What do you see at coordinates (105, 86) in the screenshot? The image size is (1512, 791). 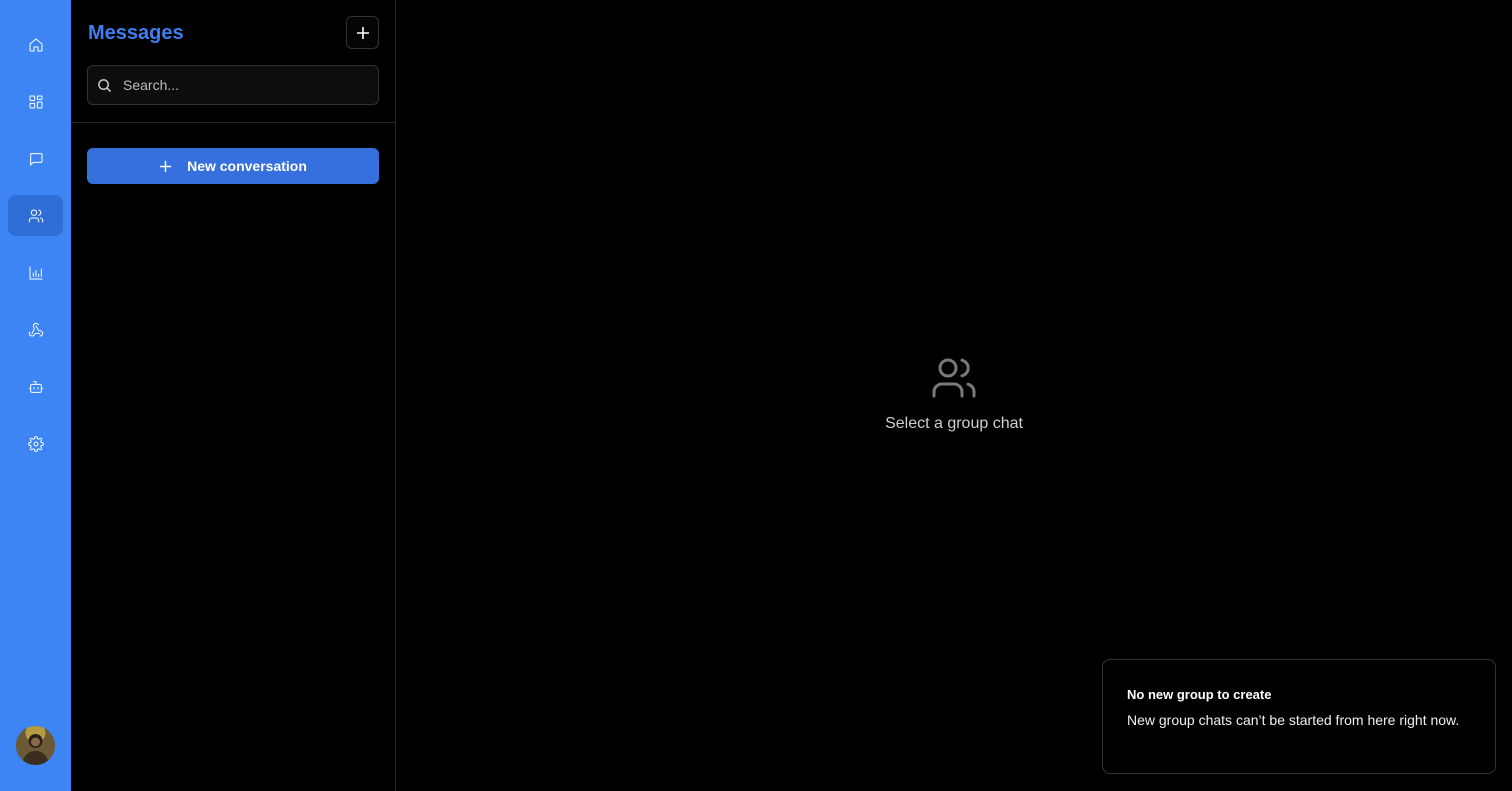 I see `search-icon` at bounding box center [105, 86].